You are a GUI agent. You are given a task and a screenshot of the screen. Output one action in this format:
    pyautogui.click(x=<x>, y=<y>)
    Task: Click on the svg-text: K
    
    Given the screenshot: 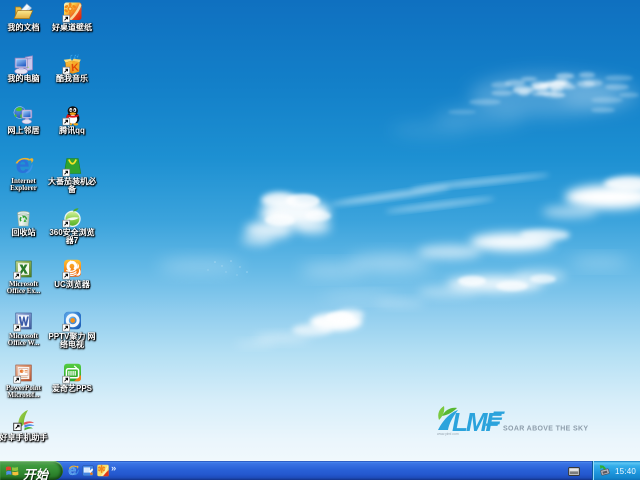 What is the action you would take?
    pyautogui.click(x=74, y=67)
    